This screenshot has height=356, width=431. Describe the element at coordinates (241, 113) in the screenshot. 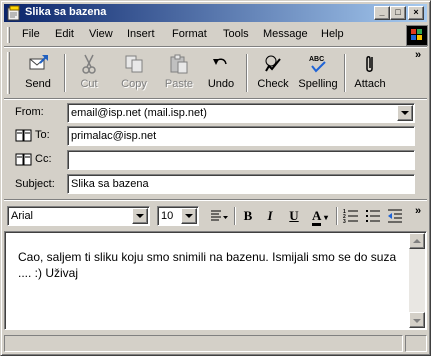

I see `from-select: email@isp.net (mail.isp.net)` at that location.